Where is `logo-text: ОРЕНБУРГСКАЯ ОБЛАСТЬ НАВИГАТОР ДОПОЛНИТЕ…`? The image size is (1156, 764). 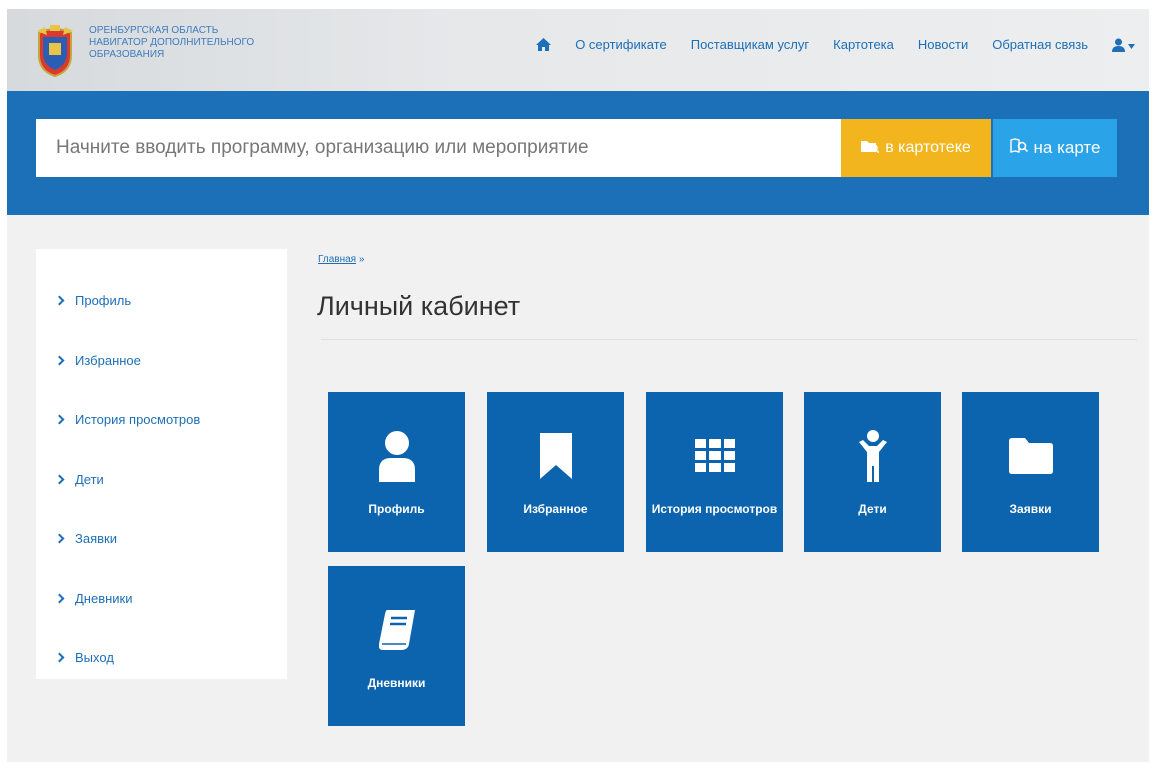
logo-text: ОРЕНБУРГСКАЯ ОБЛАСТЬ НАВИГАТОР ДОПОЛНИТЕ… is located at coordinates (174, 43).